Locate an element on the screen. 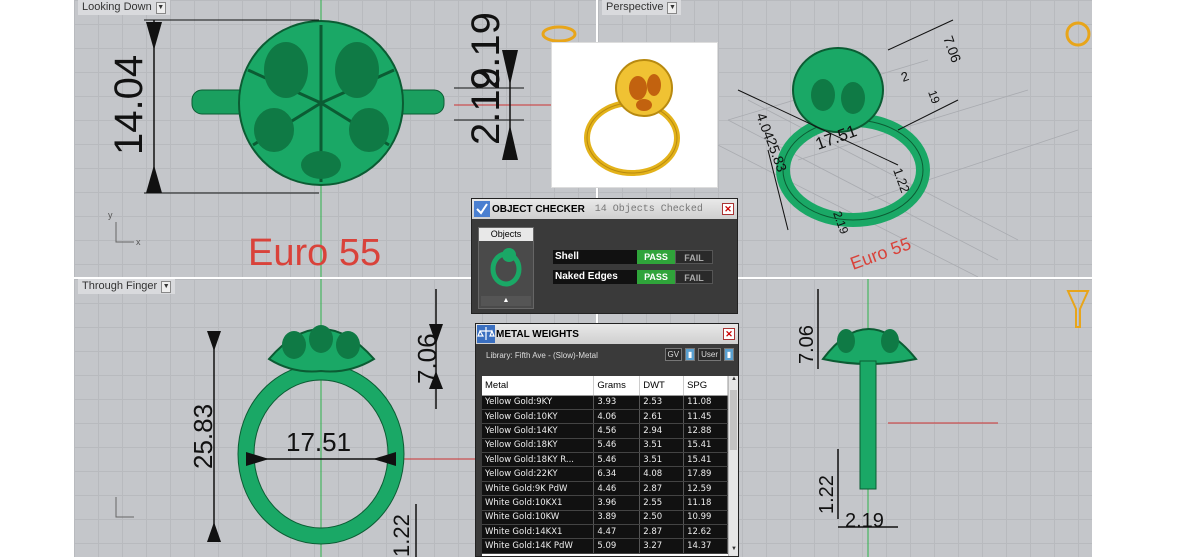 This screenshot has height=557, width=1200. ring-thumbnail-icon is located at coordinates (506, 267).